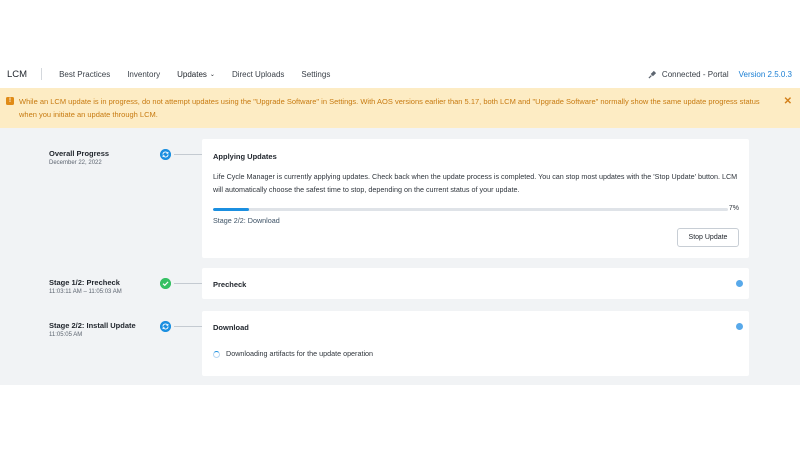 The image size is (800, 450). I want to click on plug-icon, so click(652, 74).